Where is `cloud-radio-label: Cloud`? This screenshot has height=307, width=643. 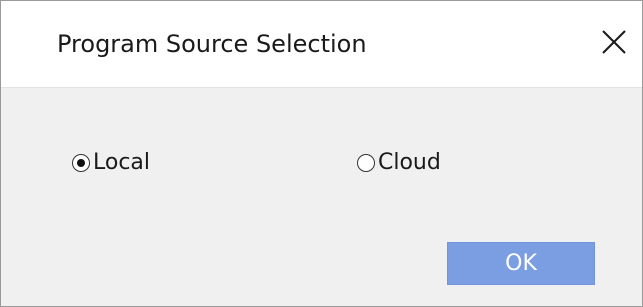
cloud-radio-label: Cloud is located at coordinates (409, 163).